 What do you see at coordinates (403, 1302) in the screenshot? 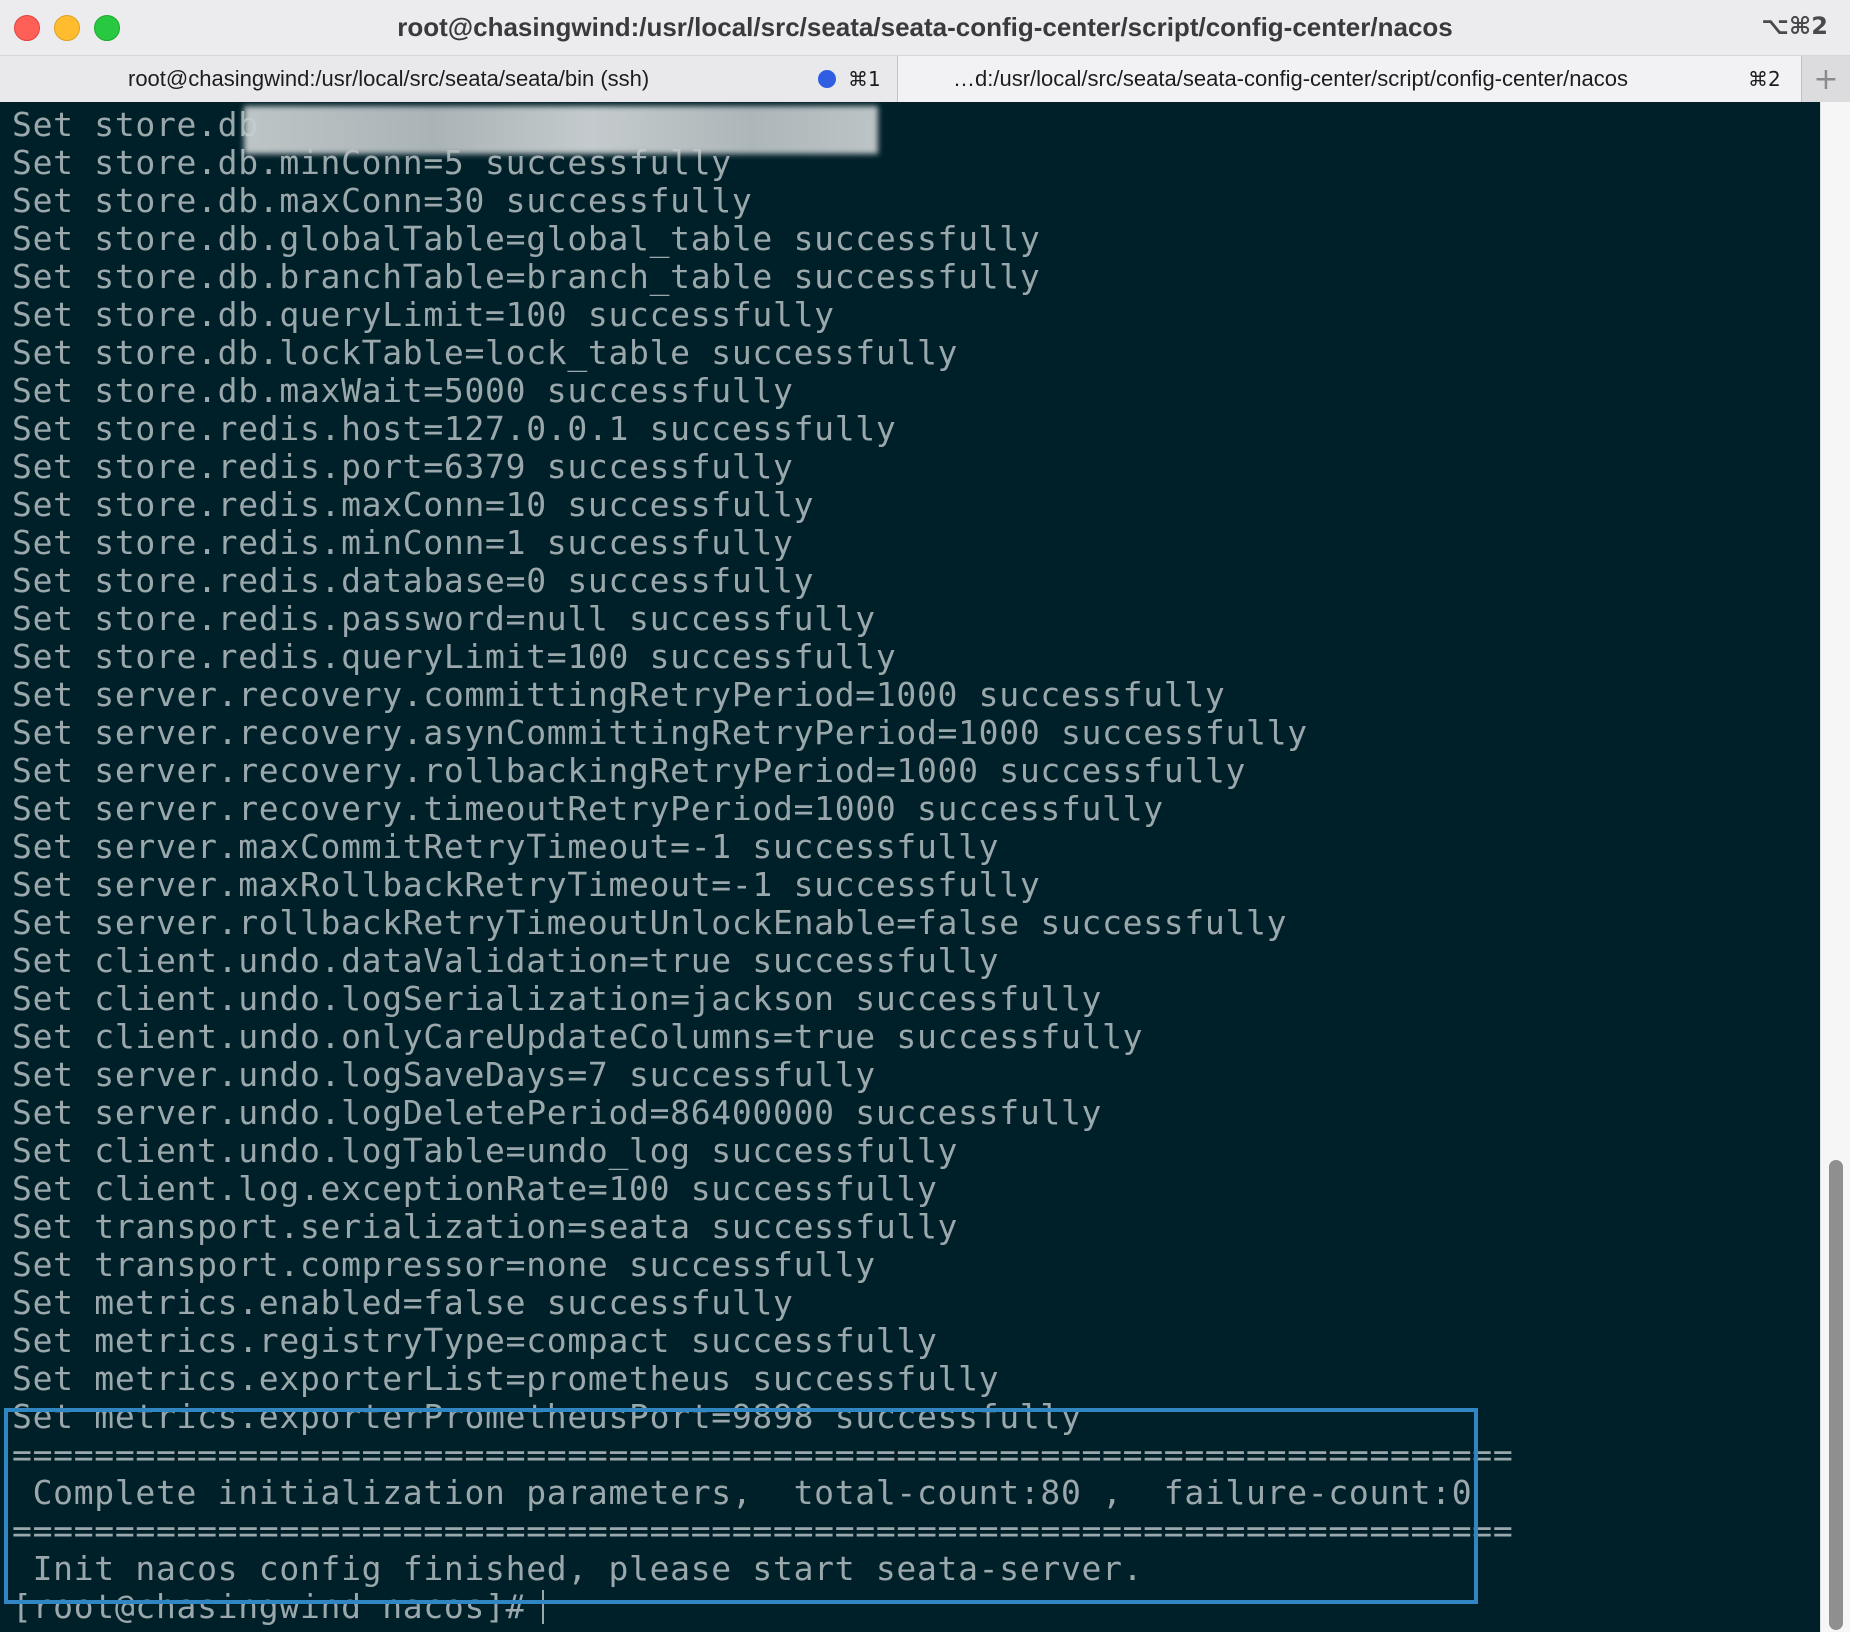
I see `terminal-line: Set metrics.enabled=false successfully` at bounding box center [403, 1302].